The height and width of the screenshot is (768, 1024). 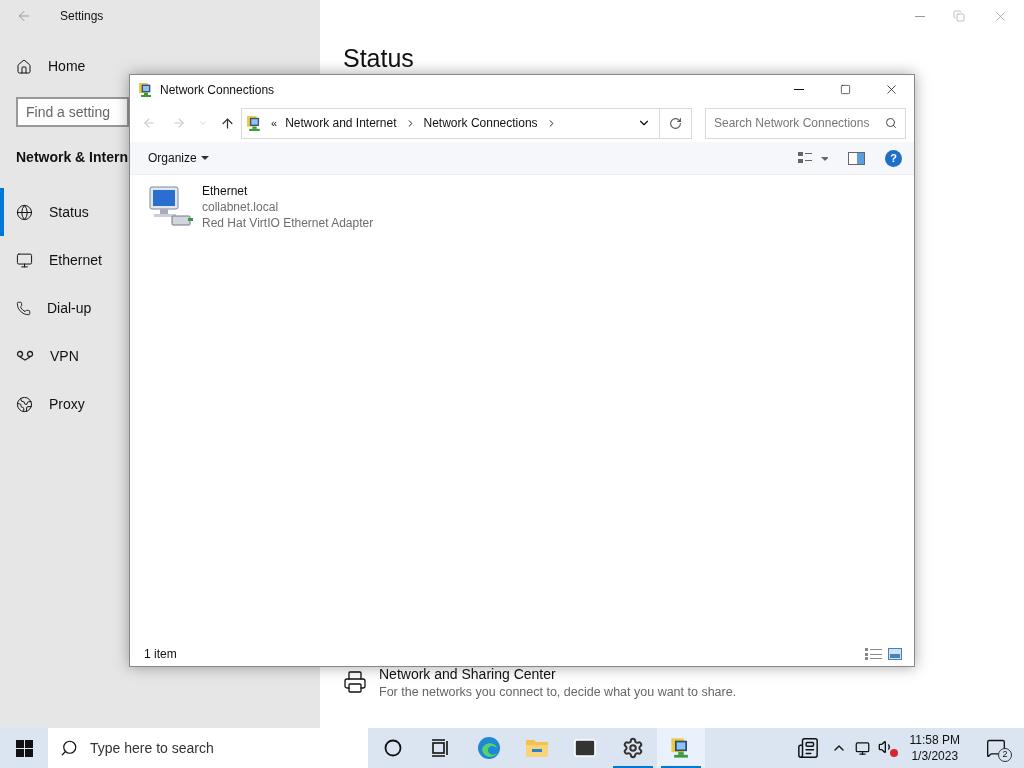 I want to click on link-description: For the networks you connect to, decide what you want to share., so click(x=558, y=693).